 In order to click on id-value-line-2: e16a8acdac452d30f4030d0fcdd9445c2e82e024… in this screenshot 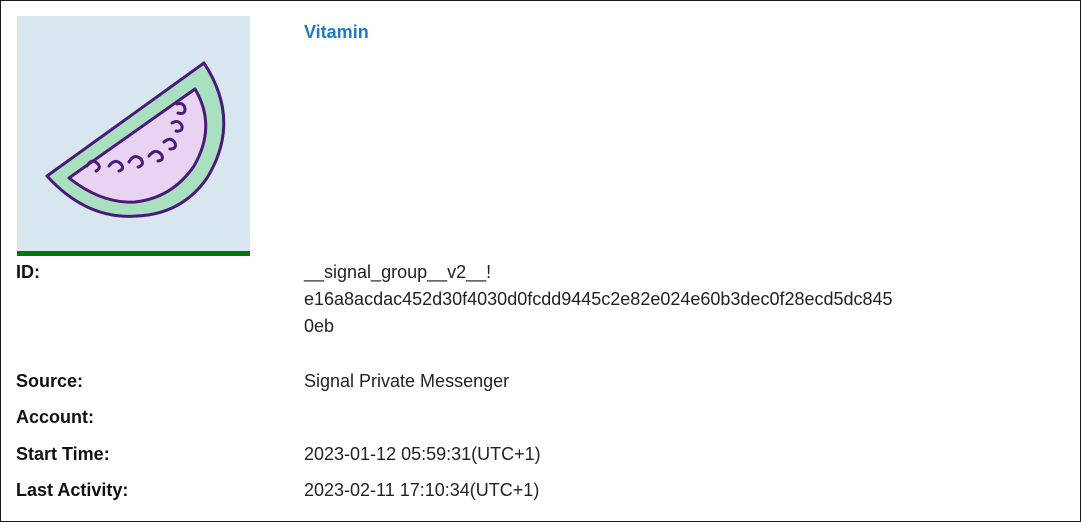, I will do `click(598, 299)`.